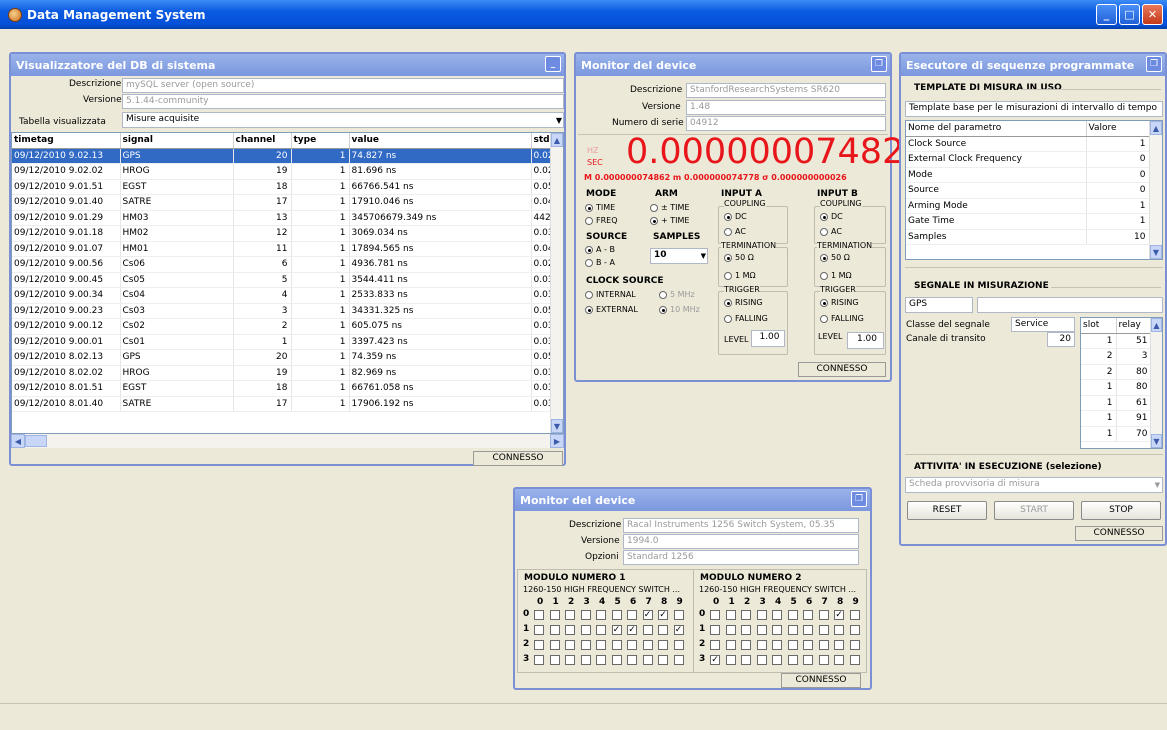 Image resolution: width=1167 pixels, height=730 pixels. I want to click on scroll-right-icon: ▶, so click(557, 441).